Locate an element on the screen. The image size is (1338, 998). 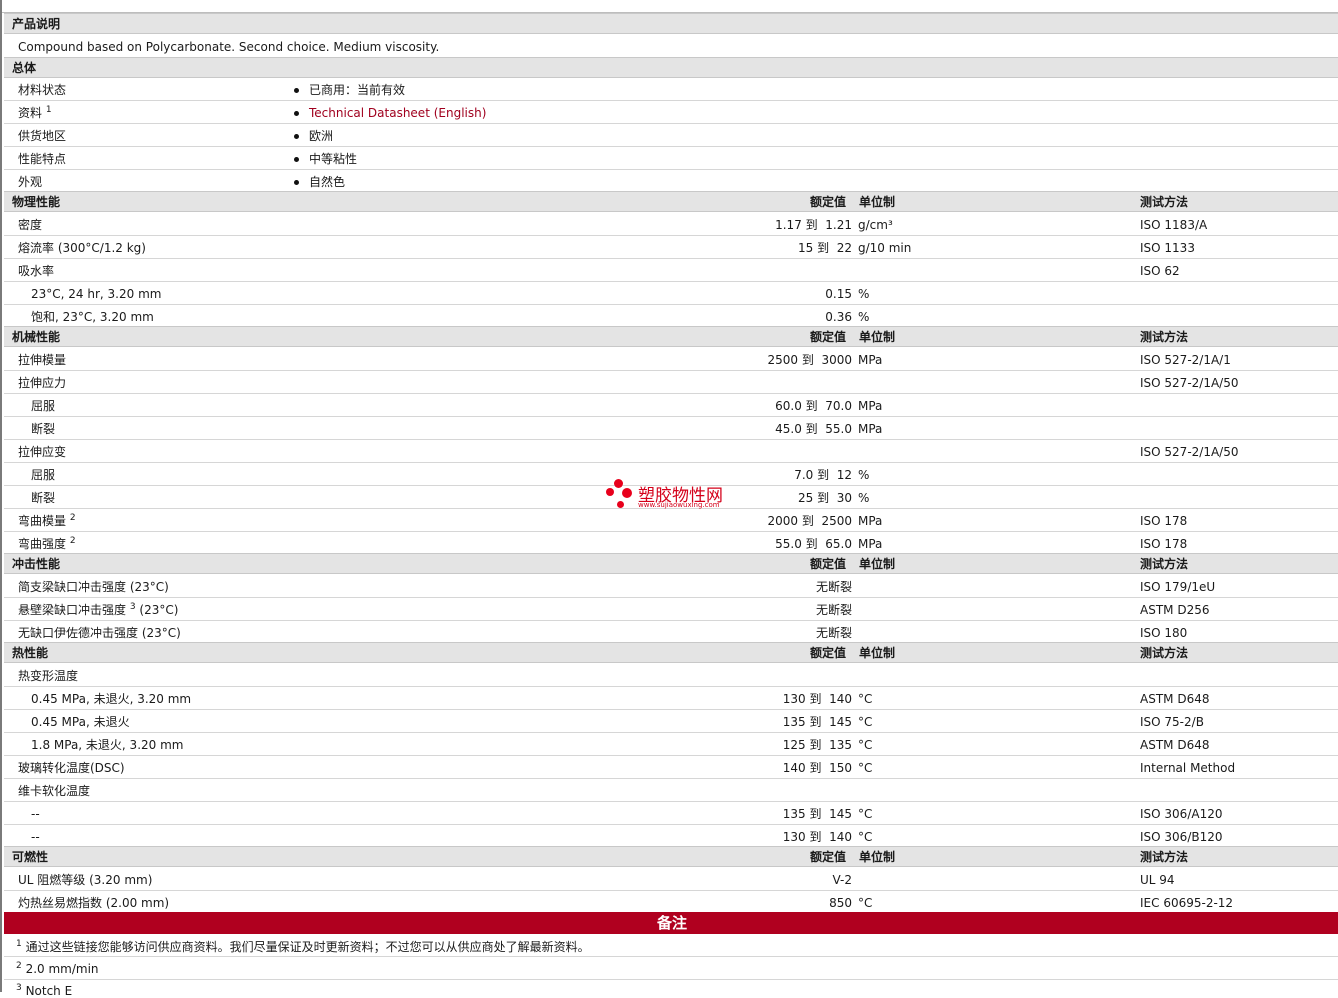
row-value: 已商用：当前有效 is located at coordinates (357, 90).